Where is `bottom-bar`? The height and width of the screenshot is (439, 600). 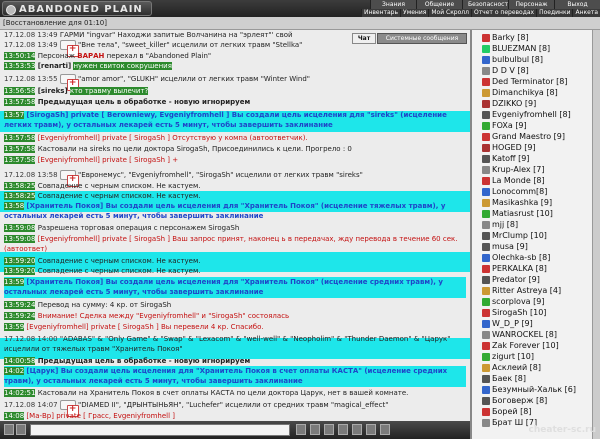
bottom-bar is located at coordinates (235, 430).